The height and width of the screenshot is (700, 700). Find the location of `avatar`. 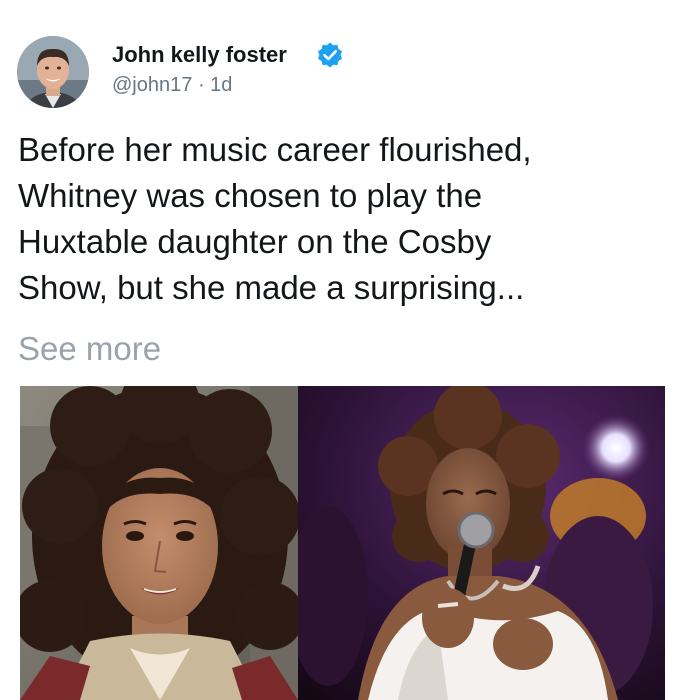

avatar is located at coordinates (53, 72).